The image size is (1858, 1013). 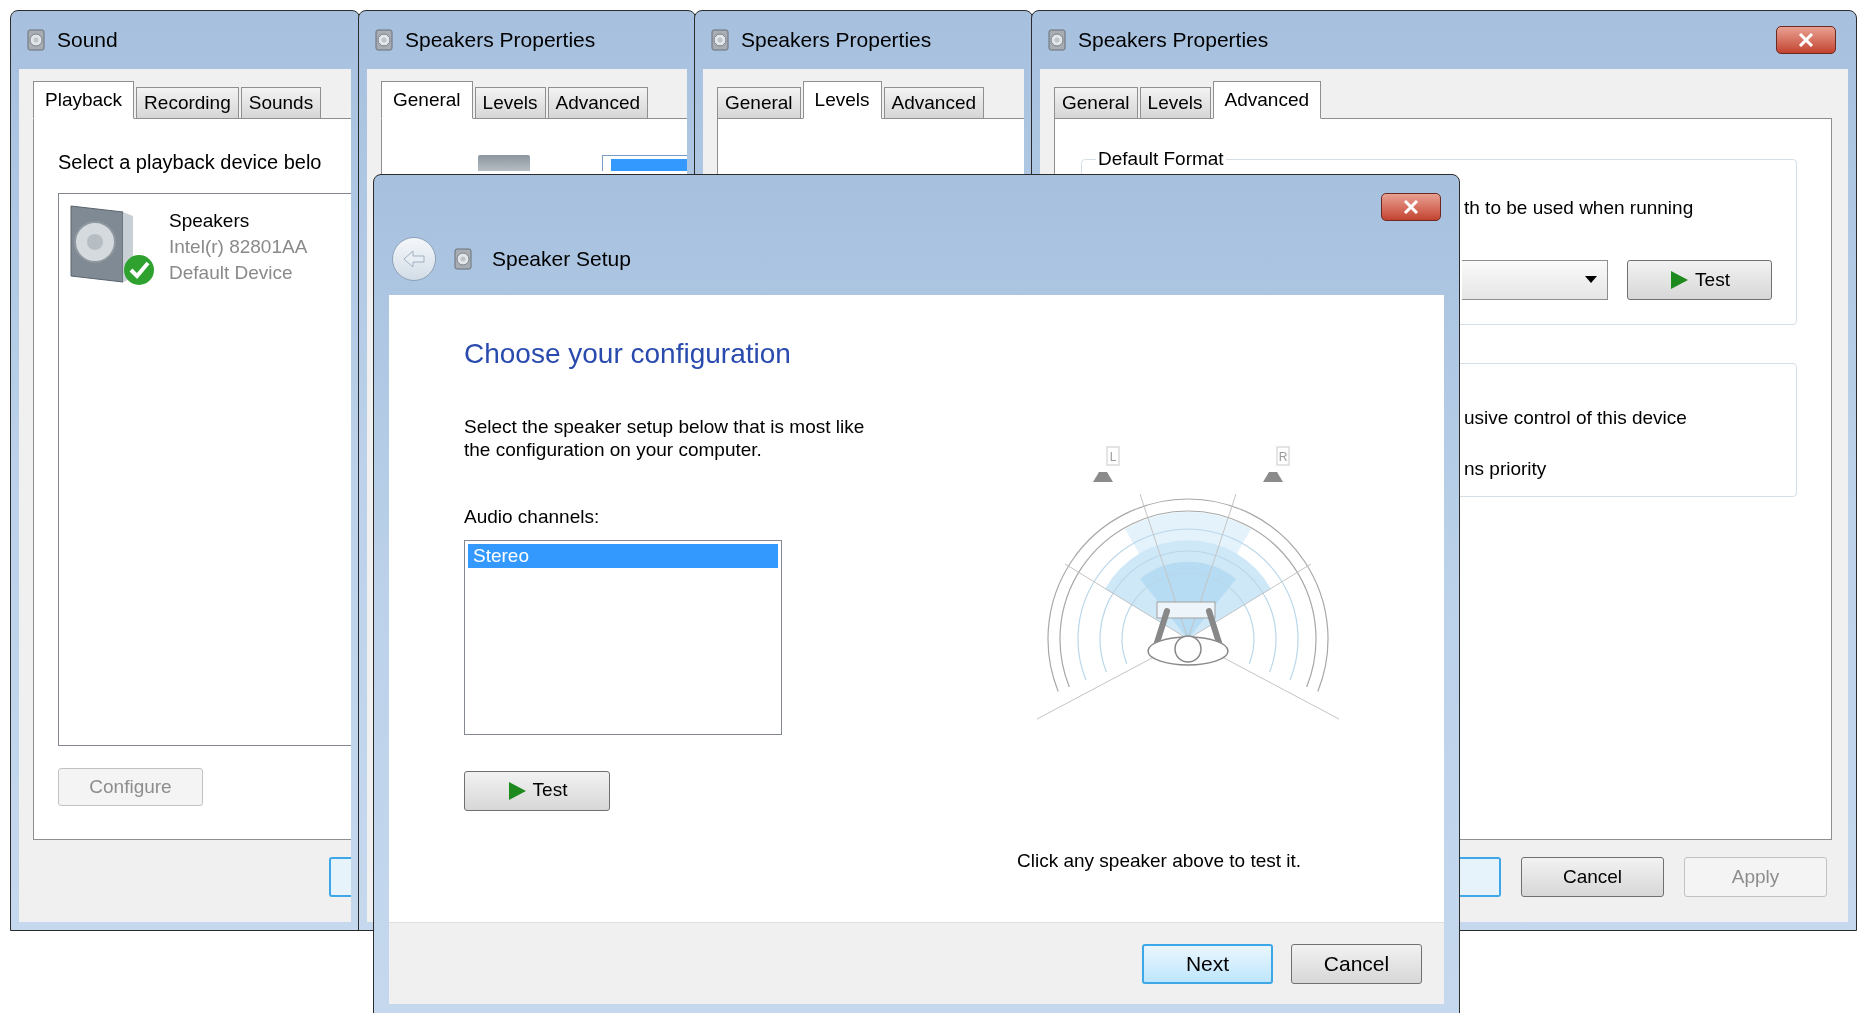 I want to click on format-dropdown, so click(x=1535, y=280).